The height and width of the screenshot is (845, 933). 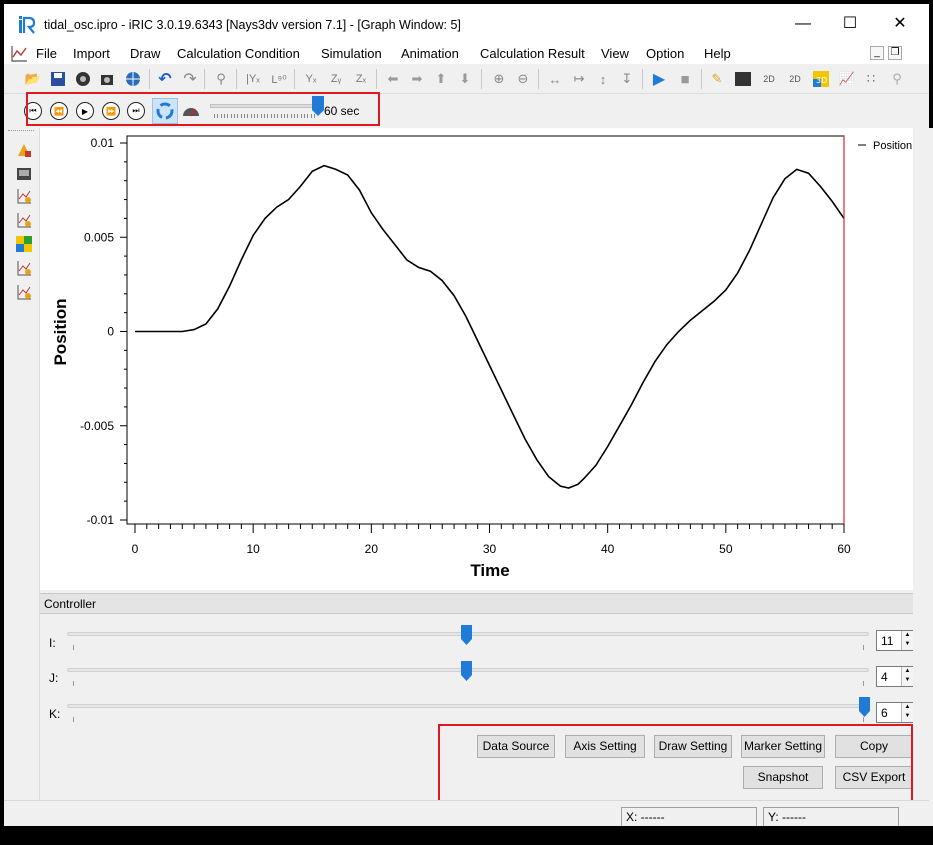 What do you see at coordinates (864, 707) in the screenshot?
I see `slider-k-handle` at bounding box center [864, 707].